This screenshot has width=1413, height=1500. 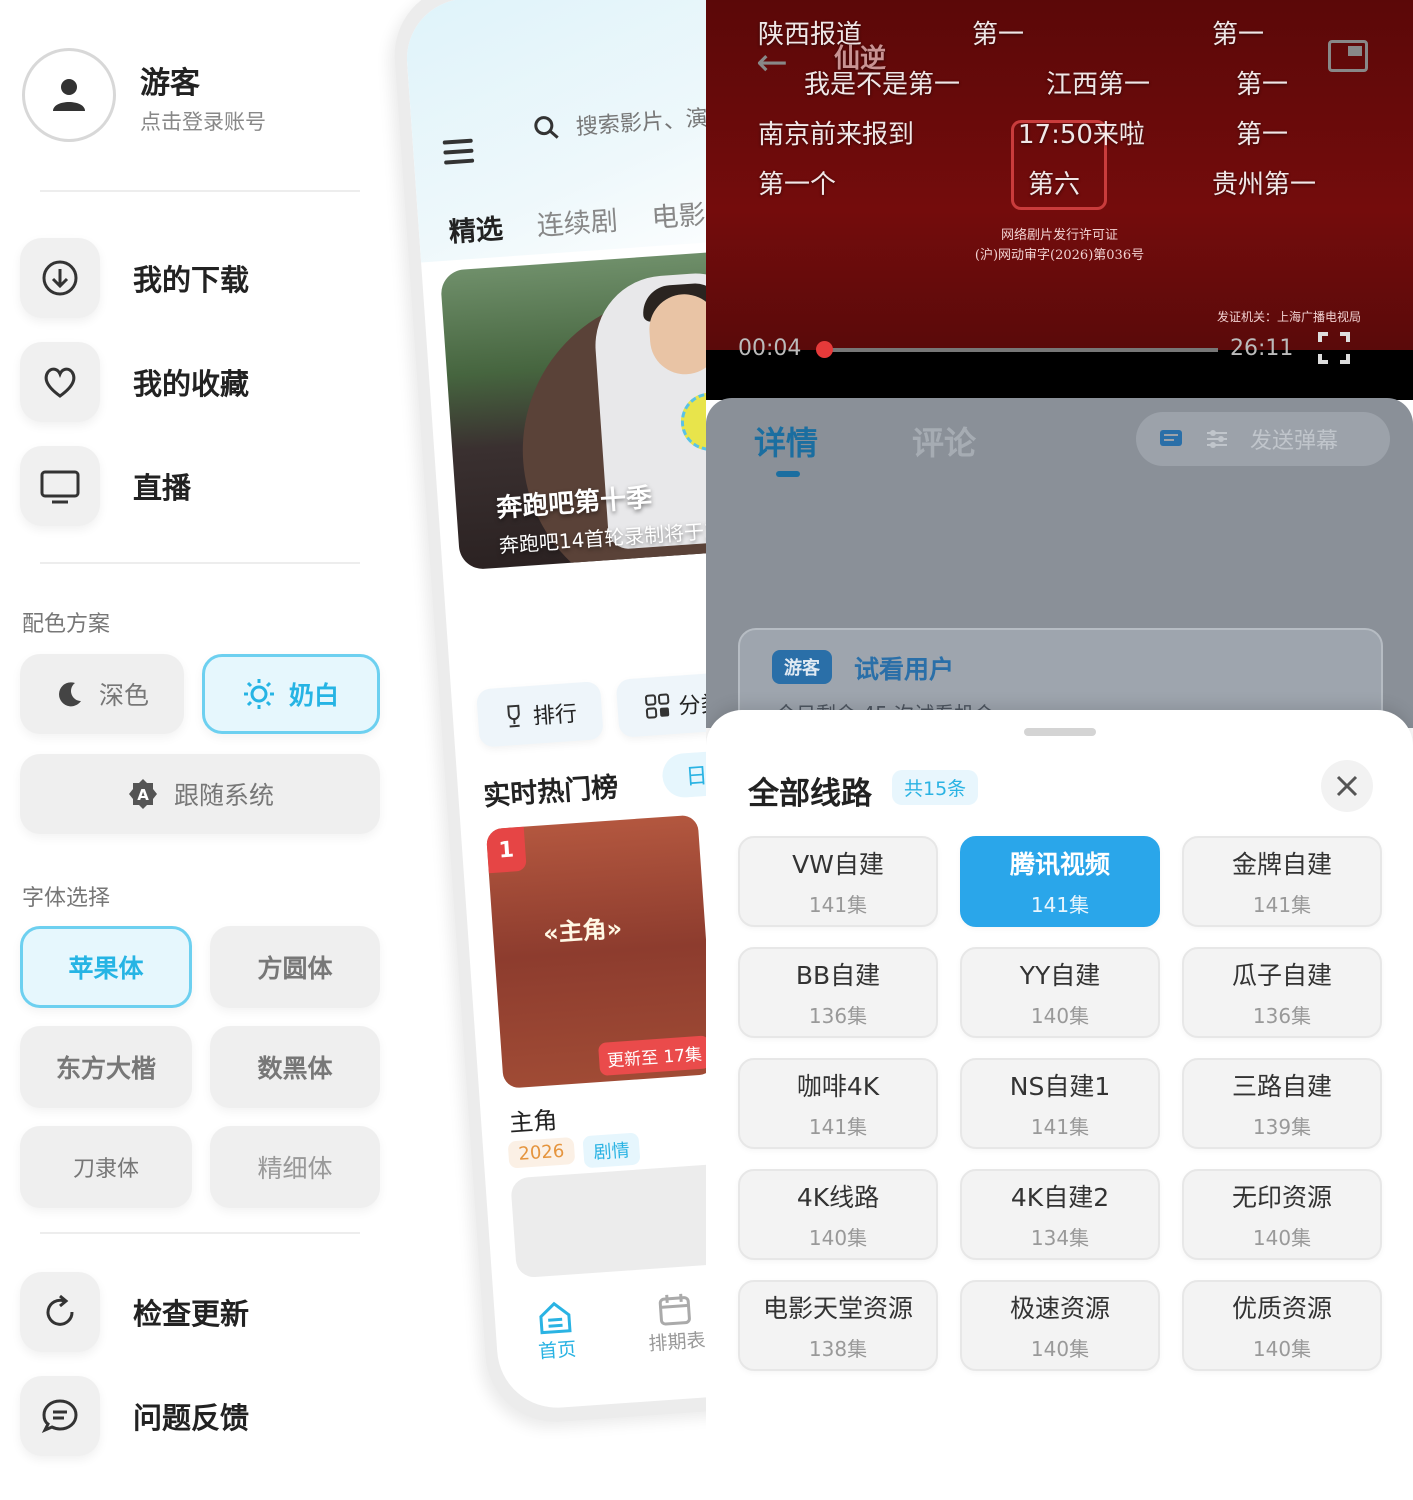 I want to click on font-title: 字体选择, so click(x=66, y=898).